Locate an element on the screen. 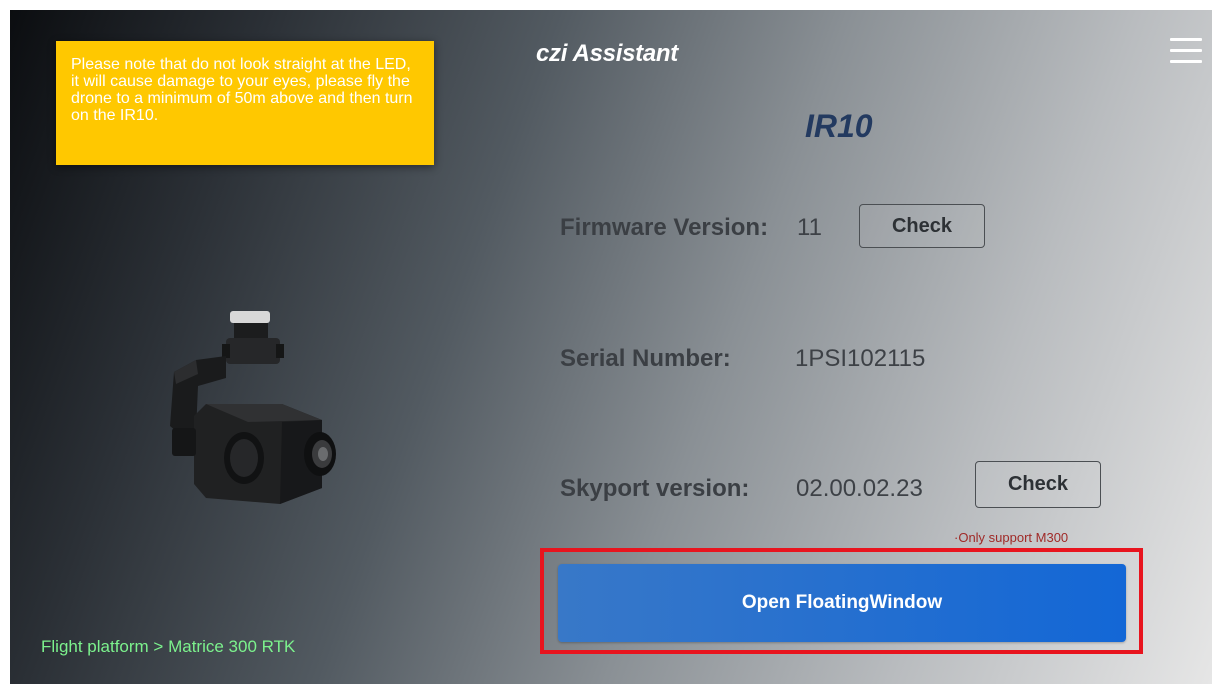 This screenshot has height=684, width=1214. firmware-label: Firmware Version: is located at coordinates (664, 227).